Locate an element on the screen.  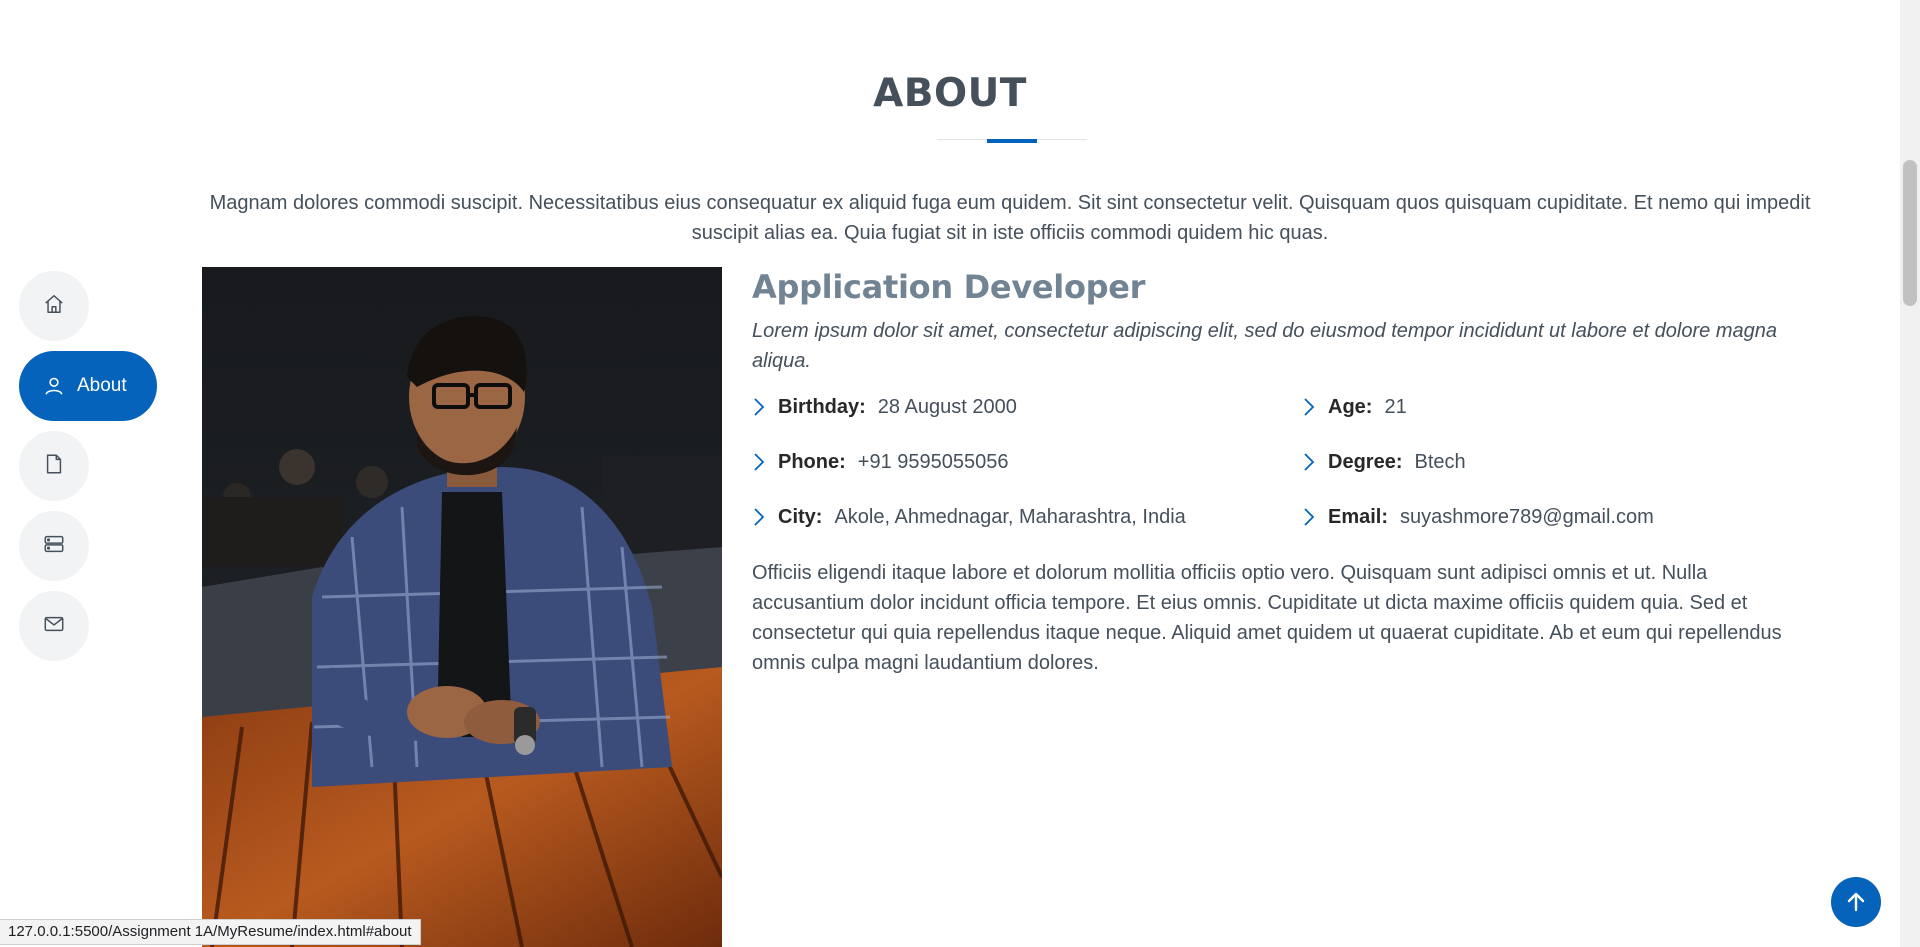
nav-item-contact is located at coordinates (54, 626).